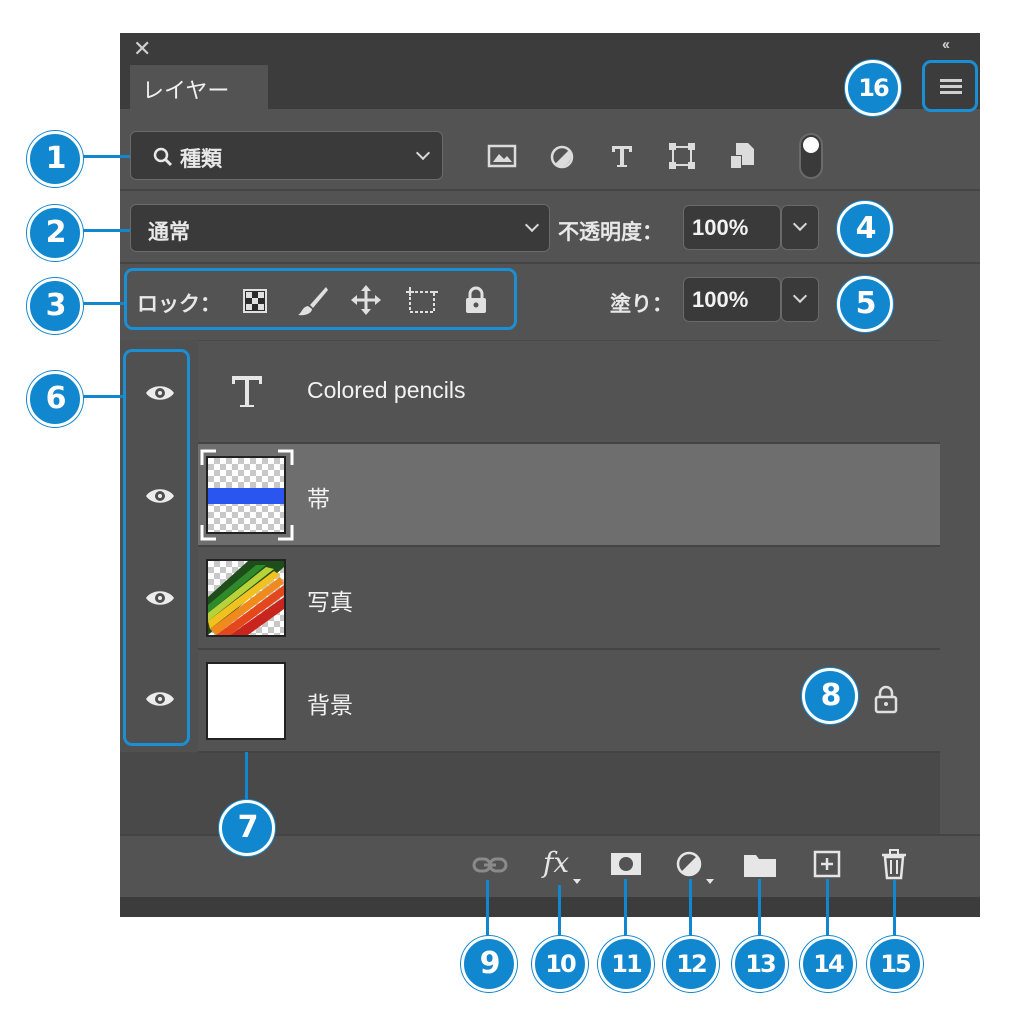 This screenshot has height=1018, width=1024. What do you see at coordinates (199, 87) in the screenshot?
I see `tab-layers: レイヤー` at bounding box center [199, 87].